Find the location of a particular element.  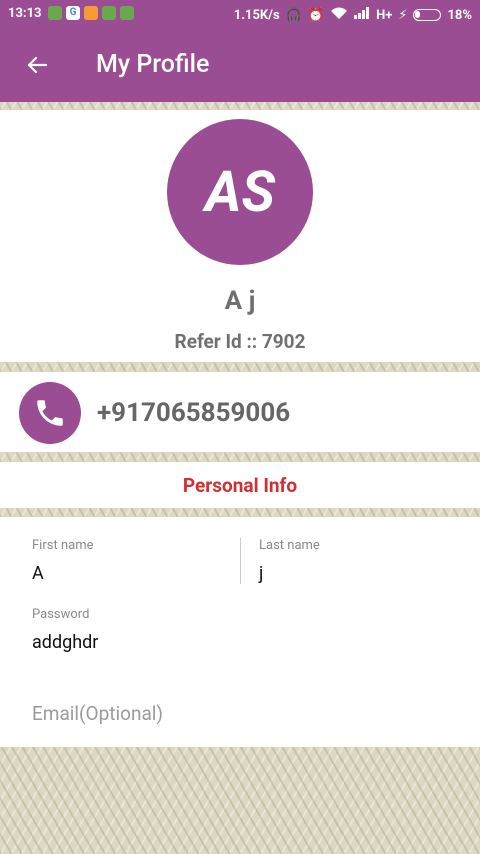

notification-icons: G is located at coordinates (91, 13).